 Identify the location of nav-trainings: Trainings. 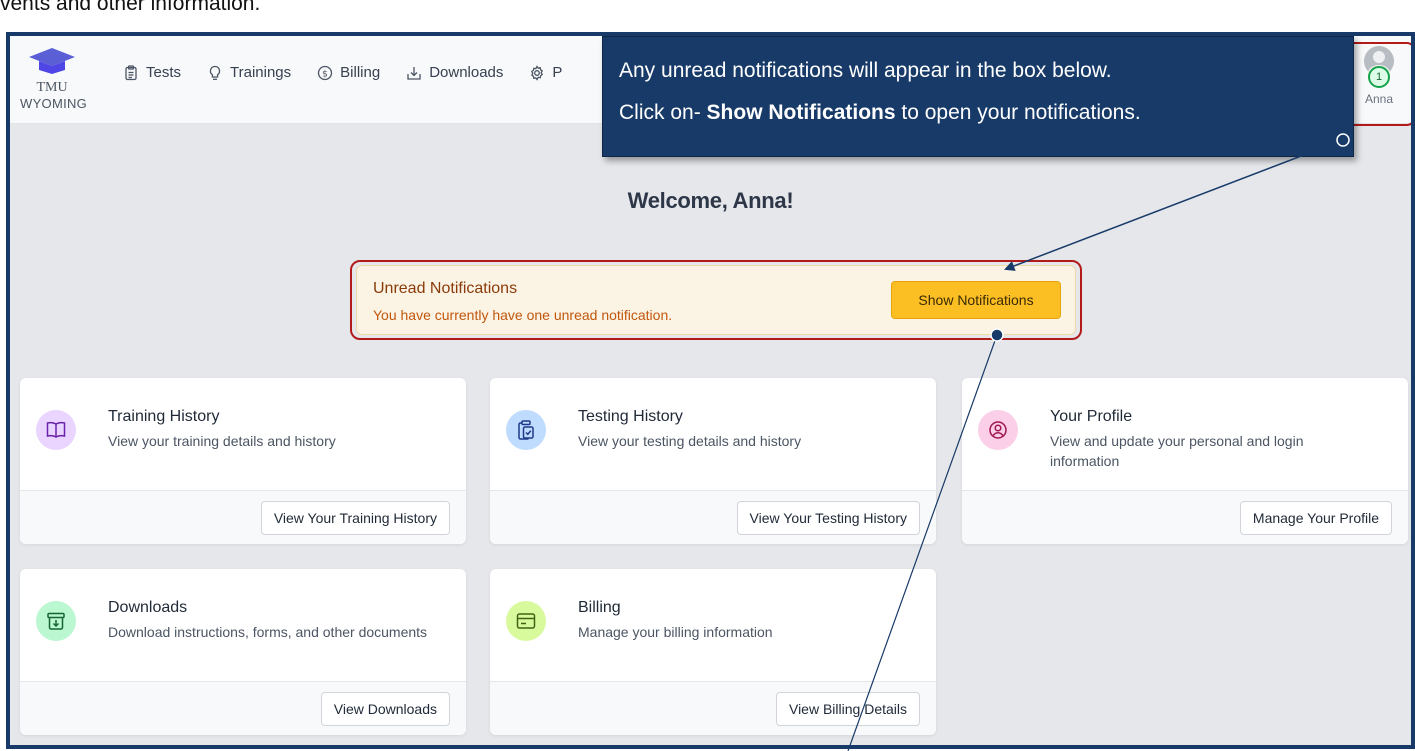
(249, 72).